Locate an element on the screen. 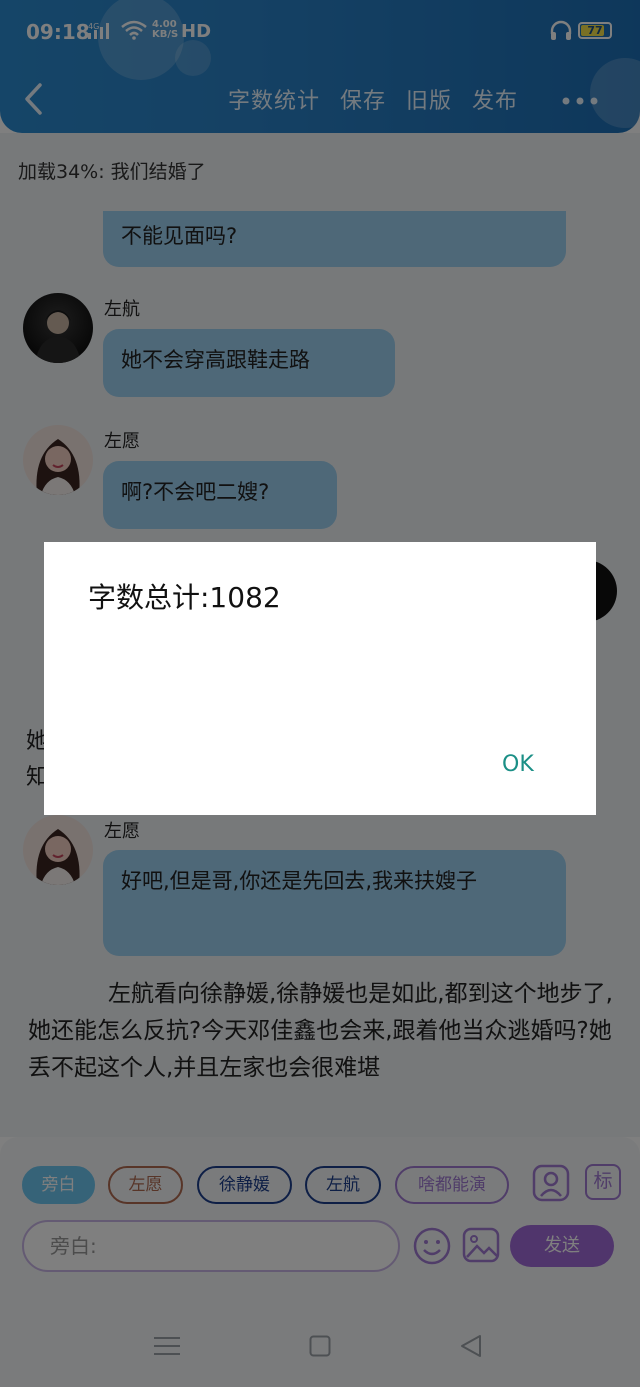 The height and width of the screenshot is (1387, 640). dialog-message: 字数总计:1082 is located at coordinates (184, 597).